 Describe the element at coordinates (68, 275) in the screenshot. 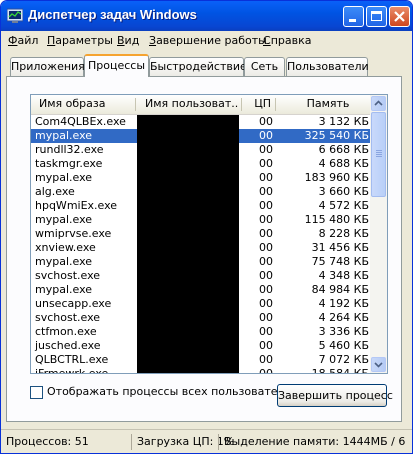

I see `process-image-name: svchost.exe` at that location.